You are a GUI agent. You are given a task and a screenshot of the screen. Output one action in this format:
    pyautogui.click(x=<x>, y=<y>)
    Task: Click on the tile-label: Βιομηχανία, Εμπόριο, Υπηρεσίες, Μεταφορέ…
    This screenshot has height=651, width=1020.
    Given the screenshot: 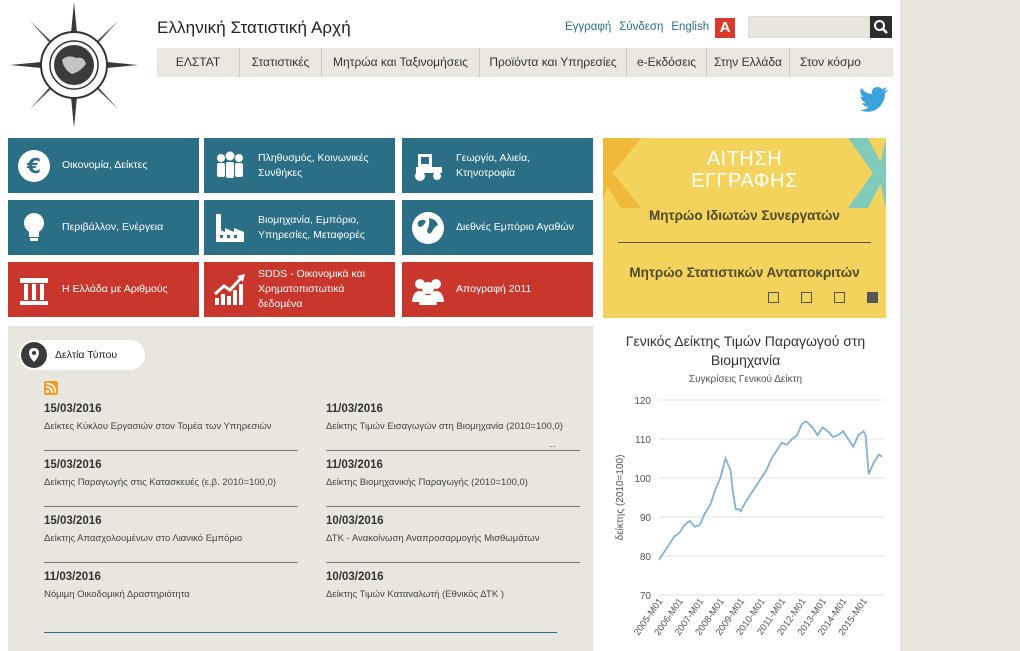 What is the action you would take?
    pyautogui.click(x=311, y=227)
    